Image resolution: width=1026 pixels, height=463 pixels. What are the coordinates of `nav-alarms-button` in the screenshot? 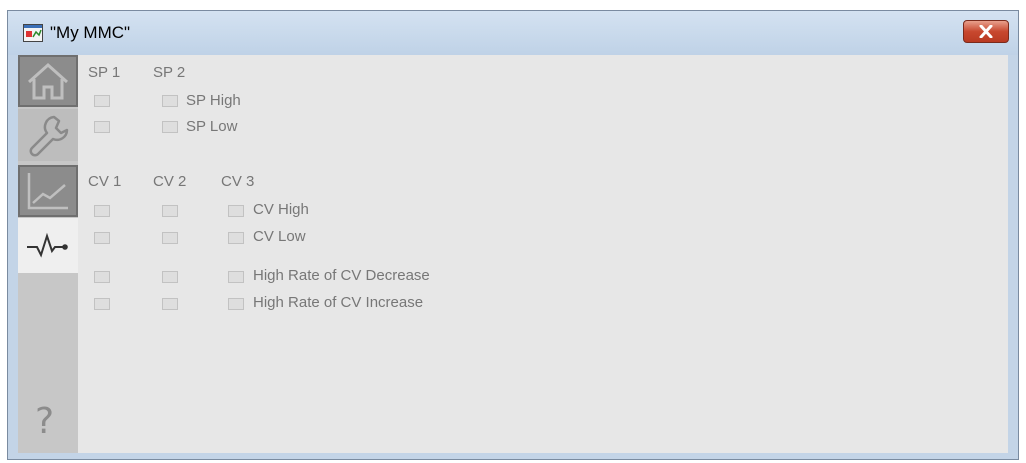 It's located at (48, 245).